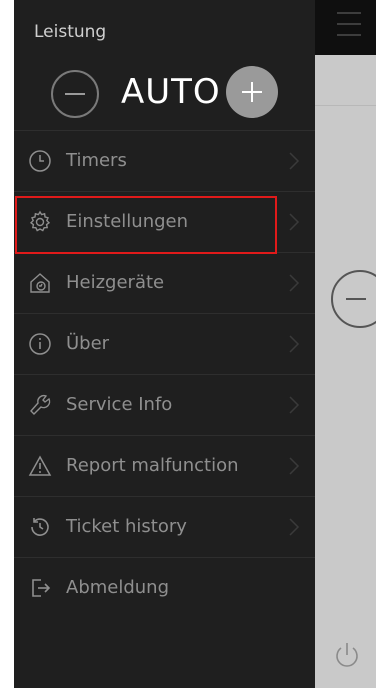 This screenshot has width=376, height=688. Describe the element at coordinates (41, 588) in the screenshot. I see `logout-icon` at that location.